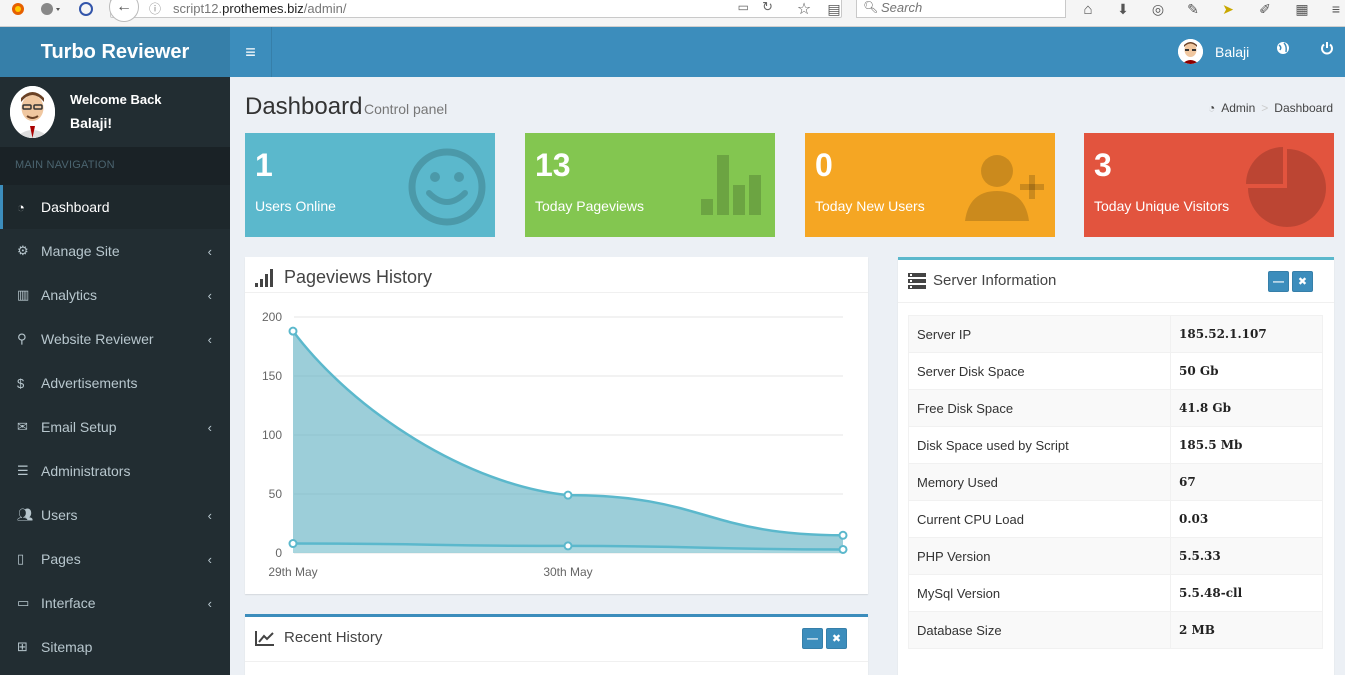  I want to click on user-panel: Welcome Back Balaji!, so click(115, 112).